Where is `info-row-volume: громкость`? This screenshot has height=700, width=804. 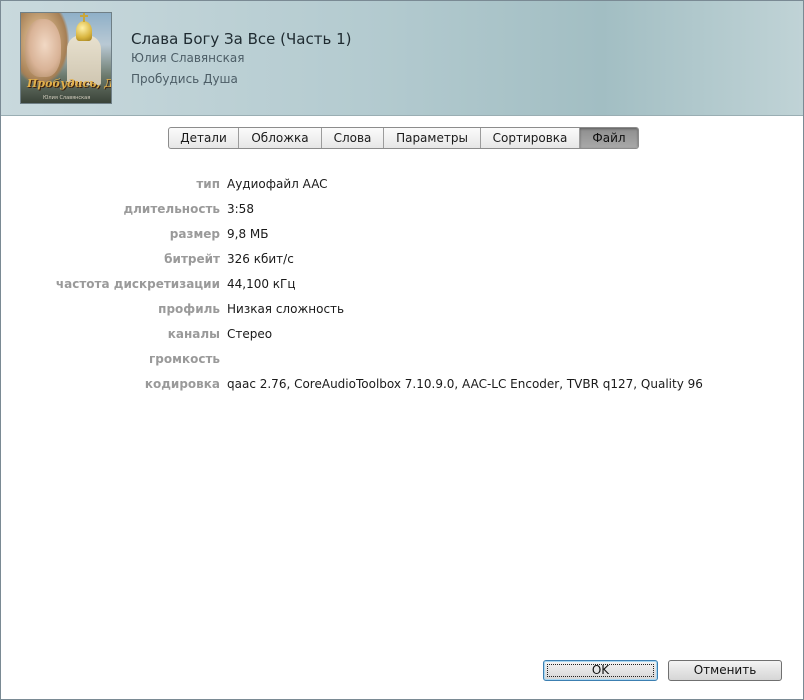
info-row-volume: громкость is located at coordinates (402, 360).